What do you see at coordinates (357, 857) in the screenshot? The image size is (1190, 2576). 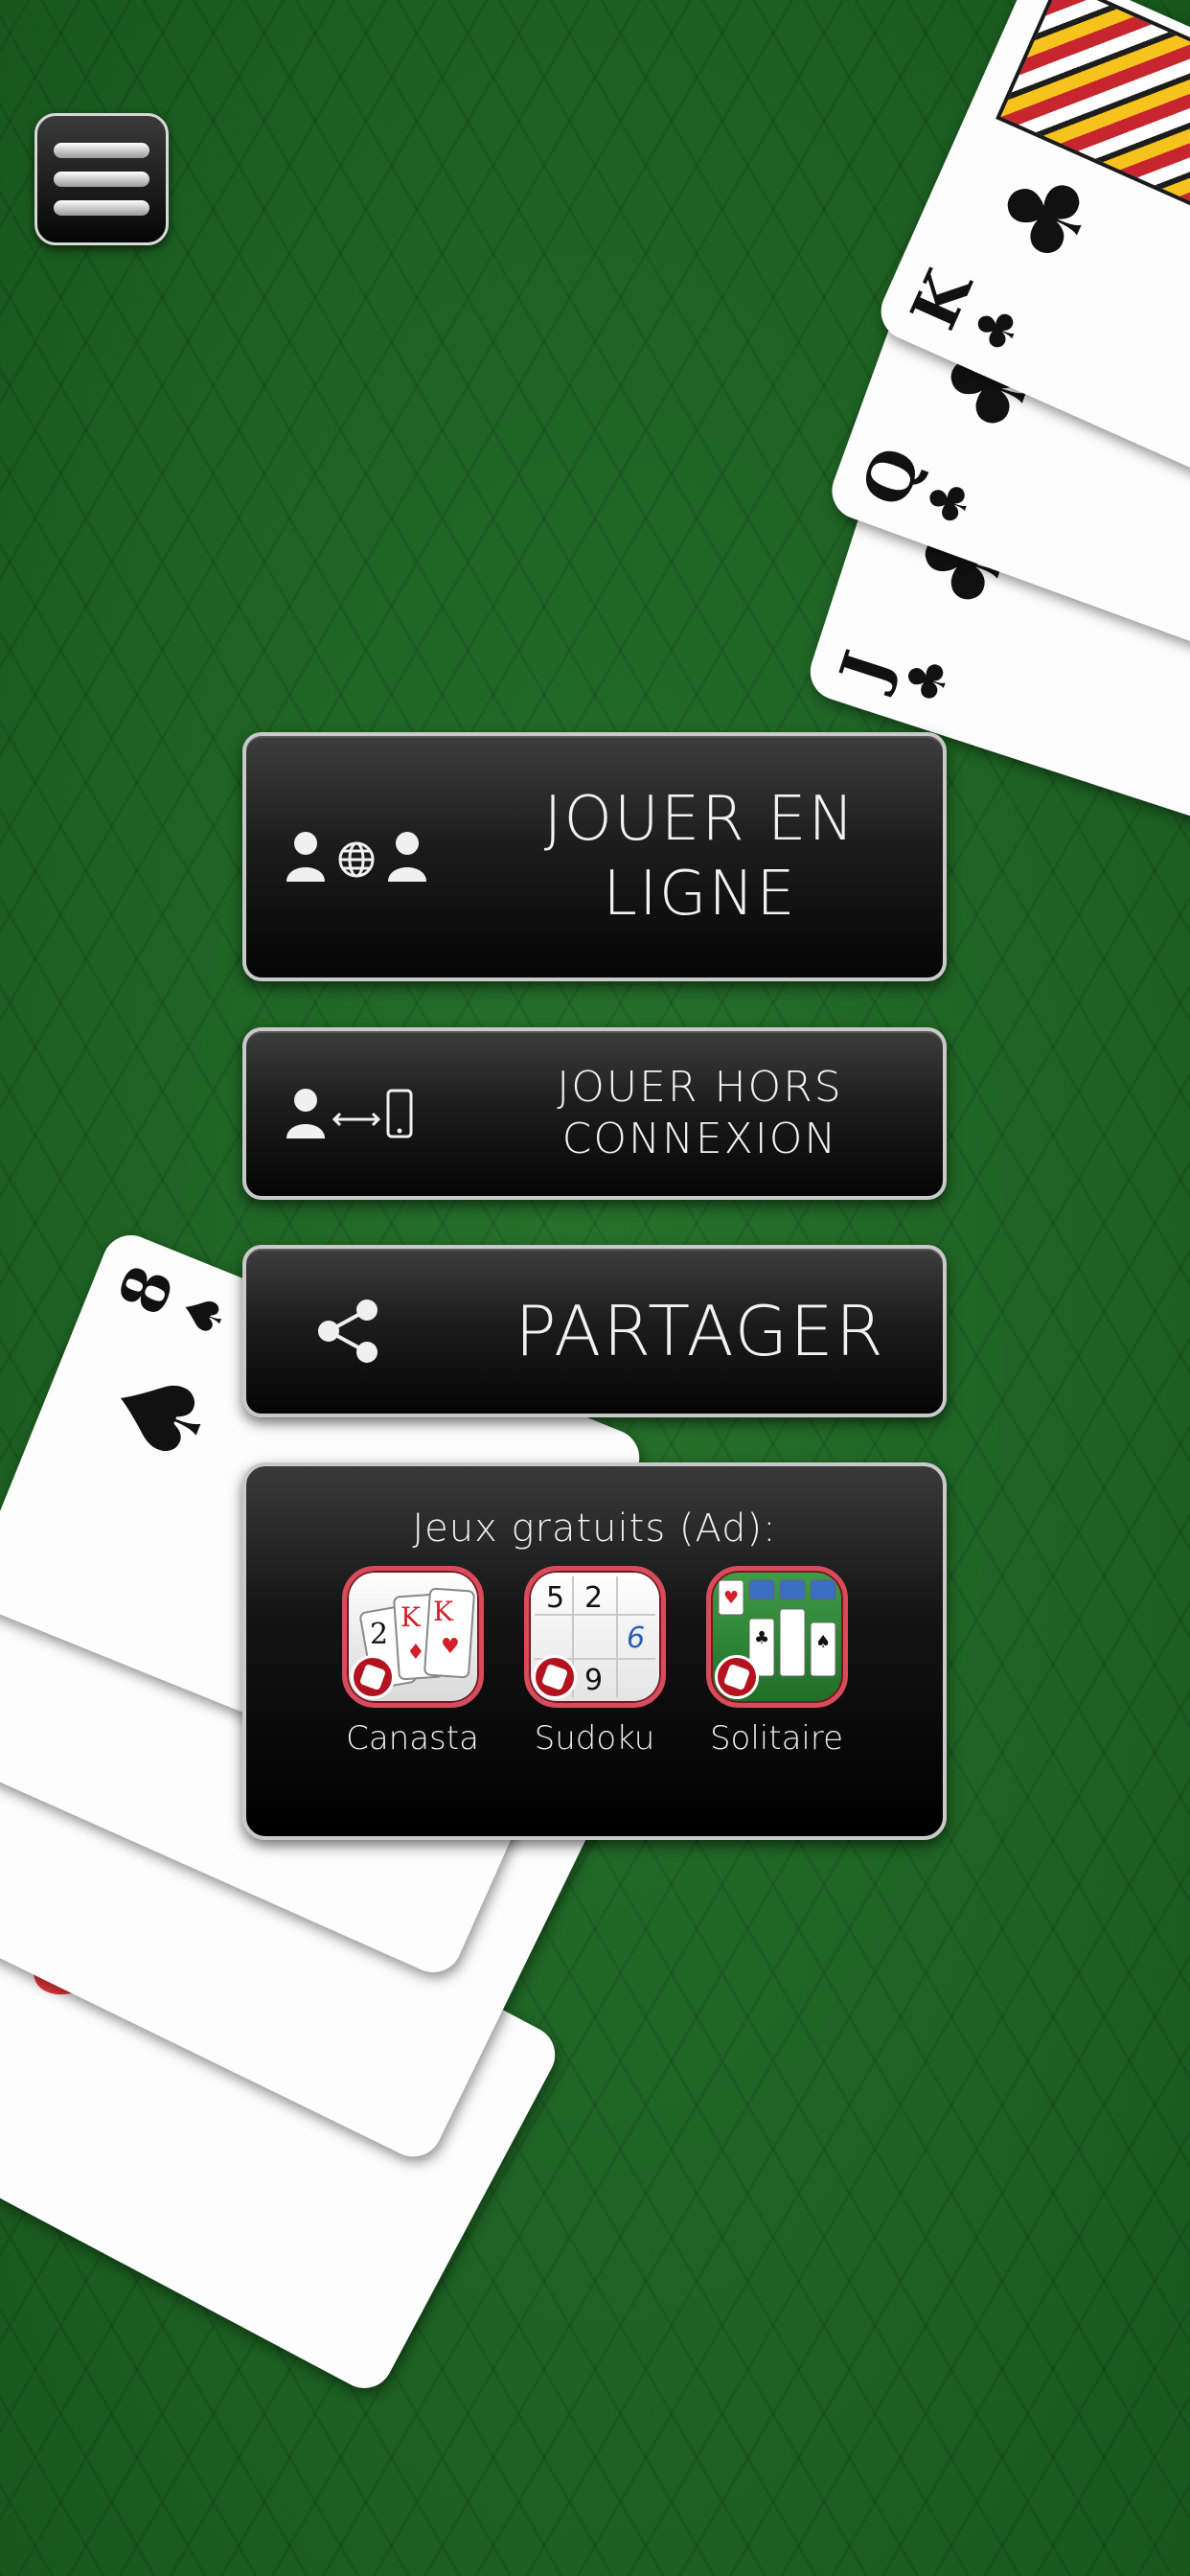 I see `online-players-icon` at bounding box center [357, 857].